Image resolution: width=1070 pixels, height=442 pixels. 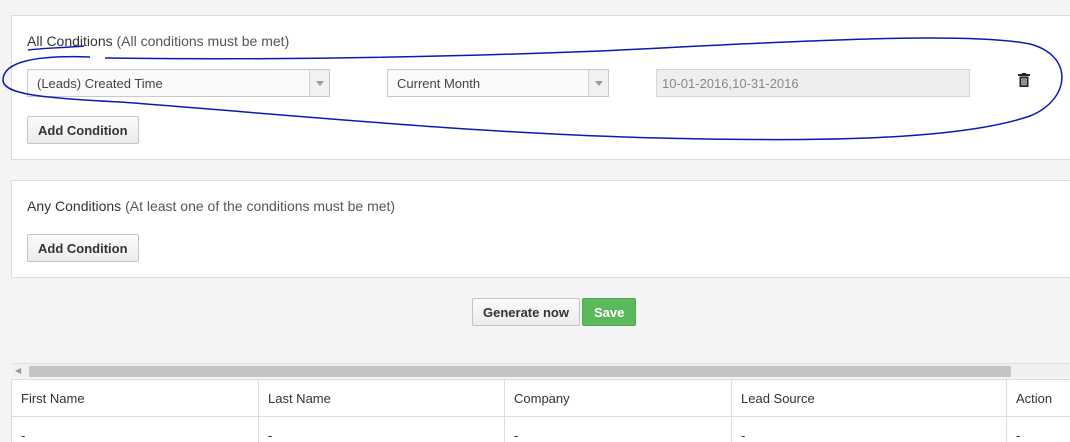 What do you see at coordinates (813, 83) in the screenshot?
I see `date-range-input: 10-01-2016,10-31-2016` at bounding box center [813, 83].